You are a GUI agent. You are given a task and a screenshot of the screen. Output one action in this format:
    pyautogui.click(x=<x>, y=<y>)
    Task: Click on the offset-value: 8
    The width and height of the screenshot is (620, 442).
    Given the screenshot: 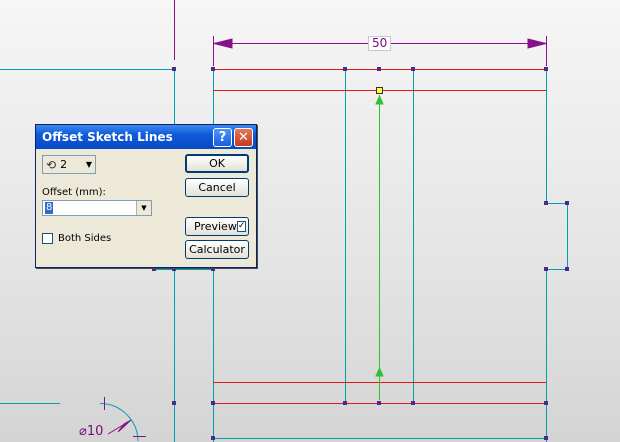 What is the action you would take?
    pyautogui.click(x=49, y=208)
    